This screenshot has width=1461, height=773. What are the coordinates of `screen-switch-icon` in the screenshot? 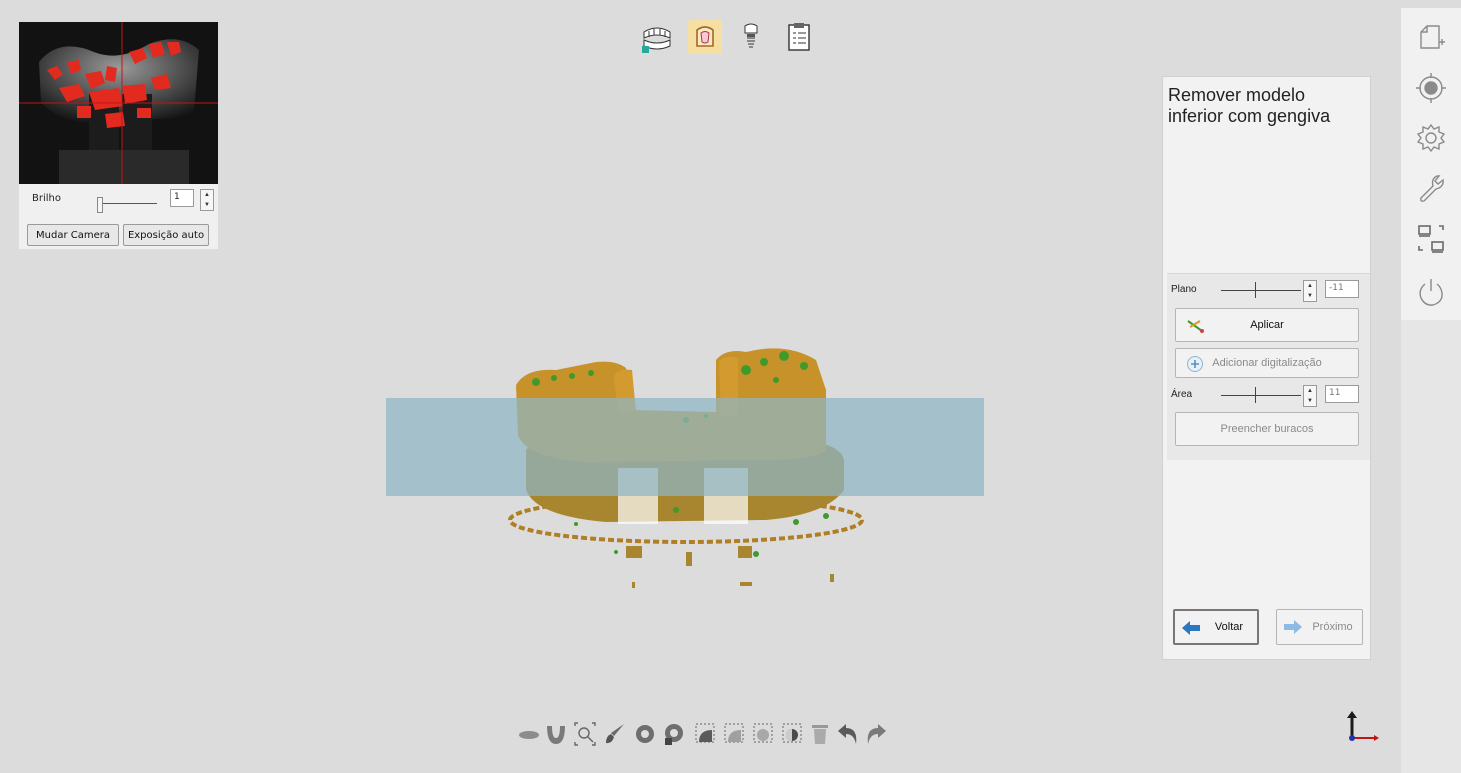 It's located at (1431, 238).